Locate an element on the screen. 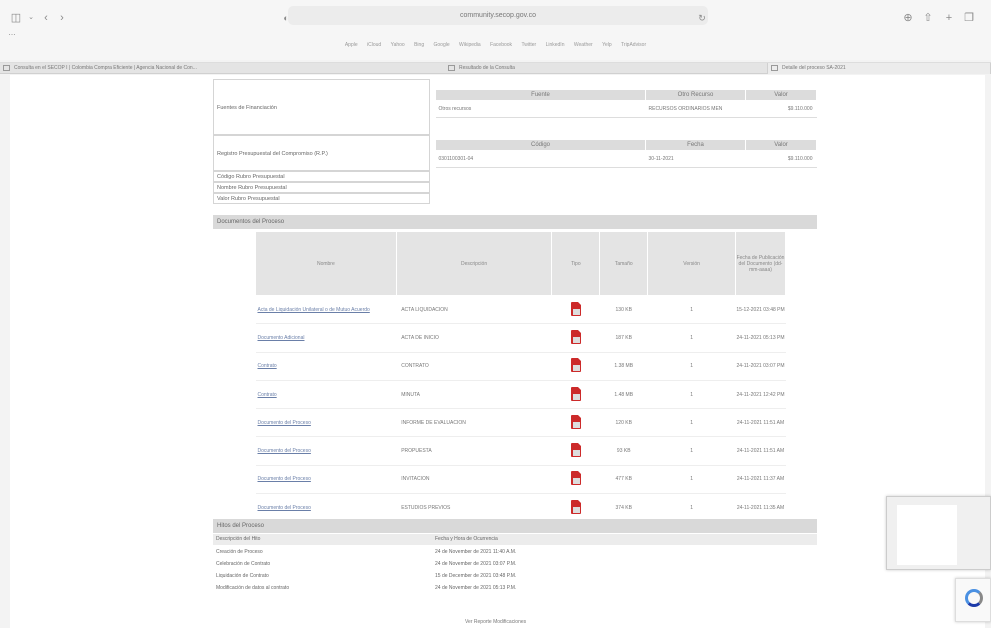 The width and height of the screenshot is (991, 628). favorite-link: Apple is located at coordinates (351, 45).